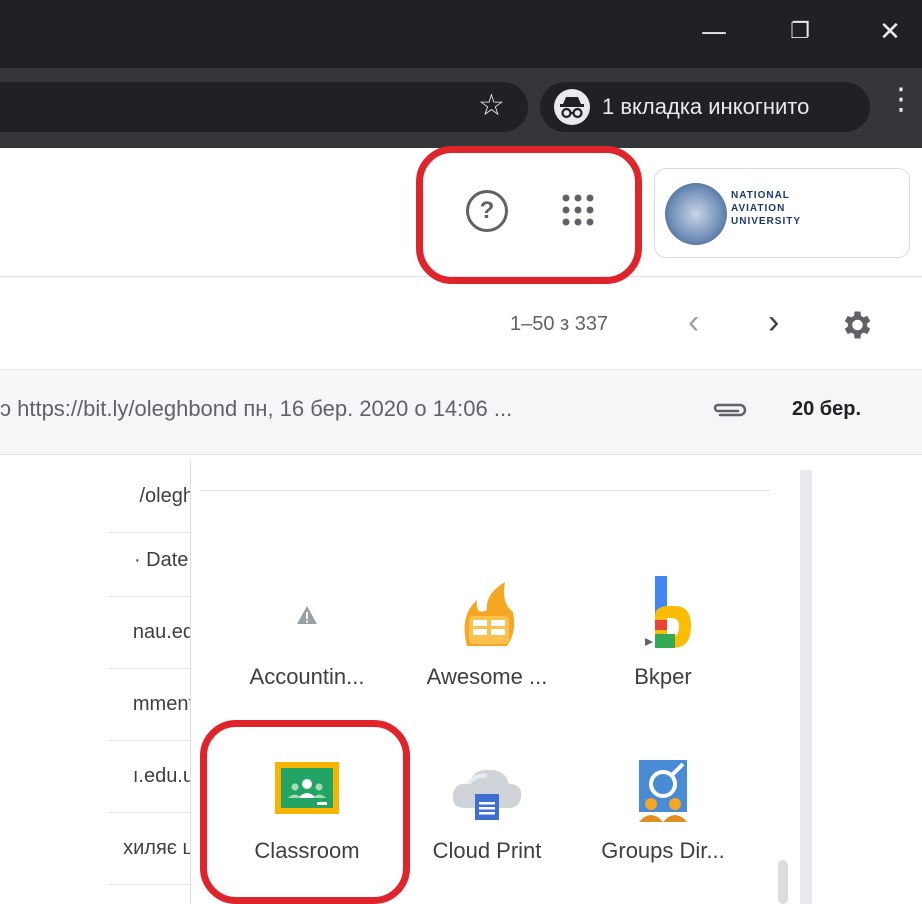 The width and height of the screenshot is (922, 904). Describe the element at coordinates (485, 490) in the screenshot. I see `panel-divider` at that location.